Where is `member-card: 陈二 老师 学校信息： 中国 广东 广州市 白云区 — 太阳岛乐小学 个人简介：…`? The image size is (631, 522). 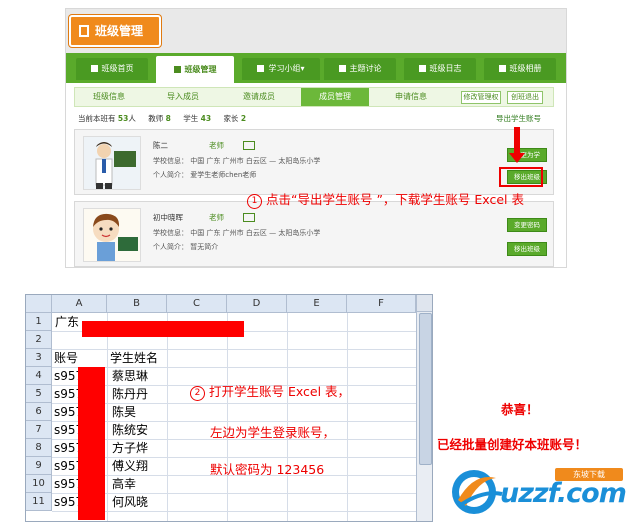
member-card: 陈二 老师 学校信息： 中国 广东 广州市 白云区 — 太阳岛乐小学 个人简介：… is located at coordinates (314, 162).